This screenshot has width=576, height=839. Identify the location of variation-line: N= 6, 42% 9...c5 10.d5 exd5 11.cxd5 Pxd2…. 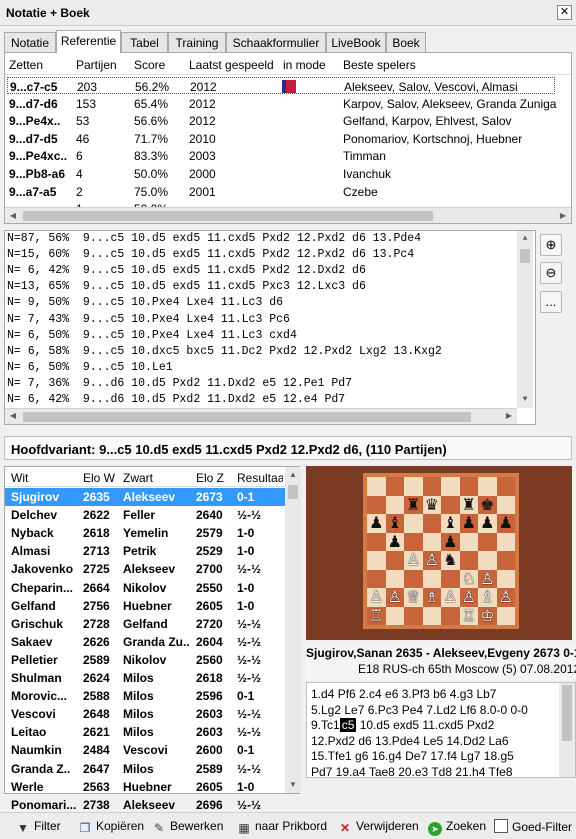
(186, 272).